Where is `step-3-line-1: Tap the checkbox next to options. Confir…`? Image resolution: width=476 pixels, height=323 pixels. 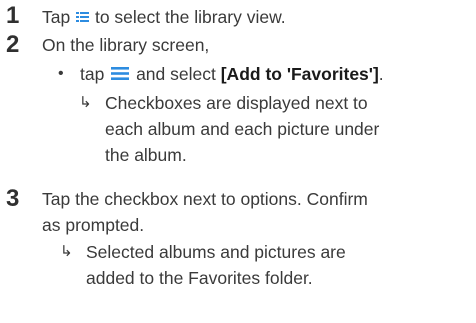
step-3-line-1: Tap the checkbox next to options. Confir… is located at coordinates (205, 199).